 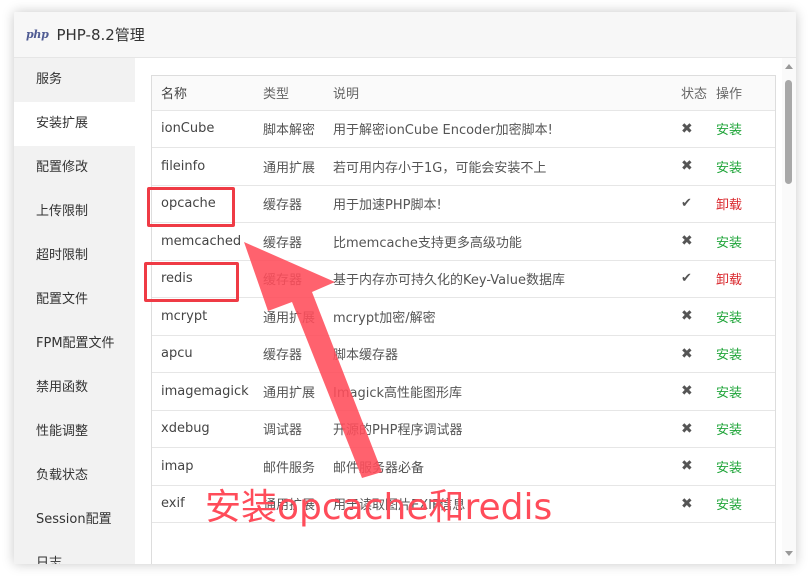 I want to click on annotation-text: 安装opcache和redis, so click(x=379, y=507).